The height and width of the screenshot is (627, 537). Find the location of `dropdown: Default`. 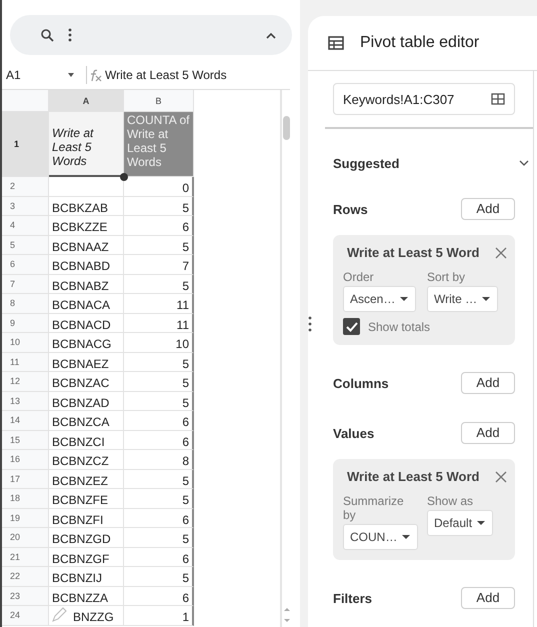

dropdown: Default is located at coordinates (460, 523).